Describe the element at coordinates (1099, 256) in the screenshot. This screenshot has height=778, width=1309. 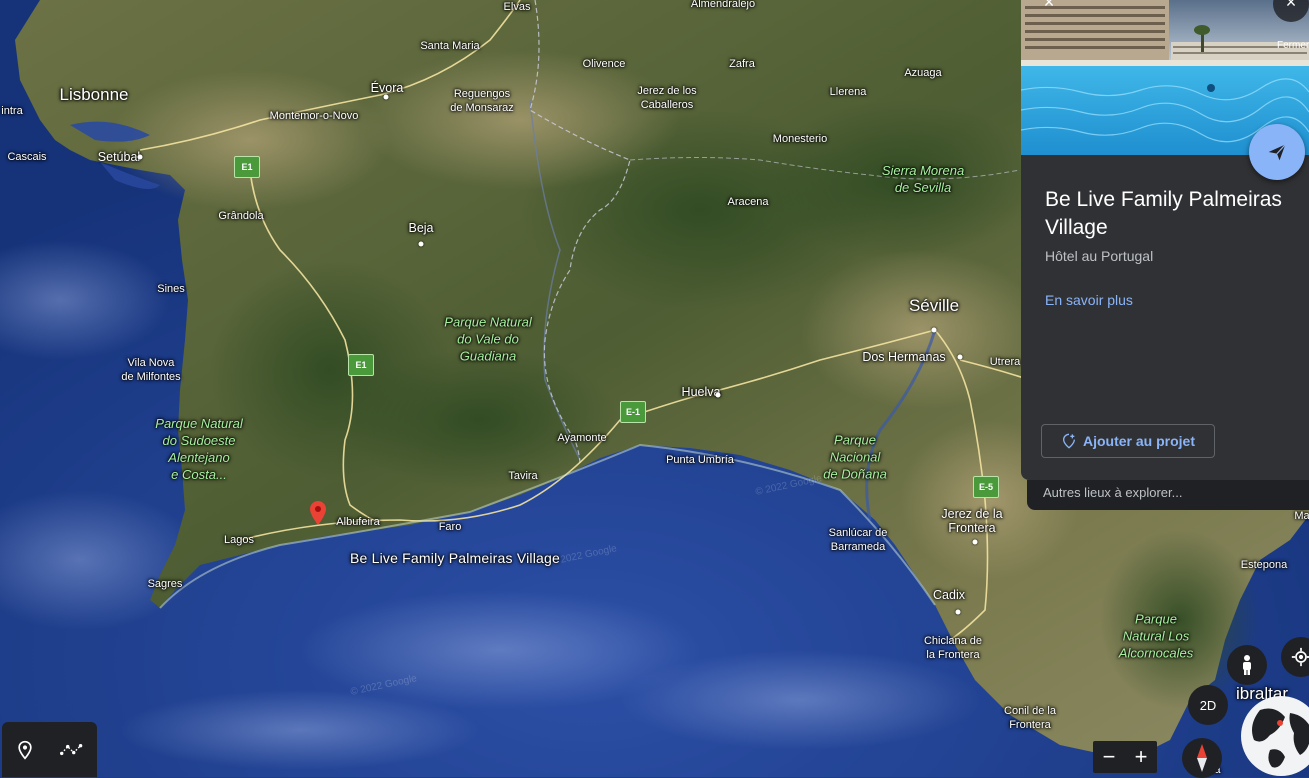
I see `place-subtitle: Hôtel au Portugal` at that location.